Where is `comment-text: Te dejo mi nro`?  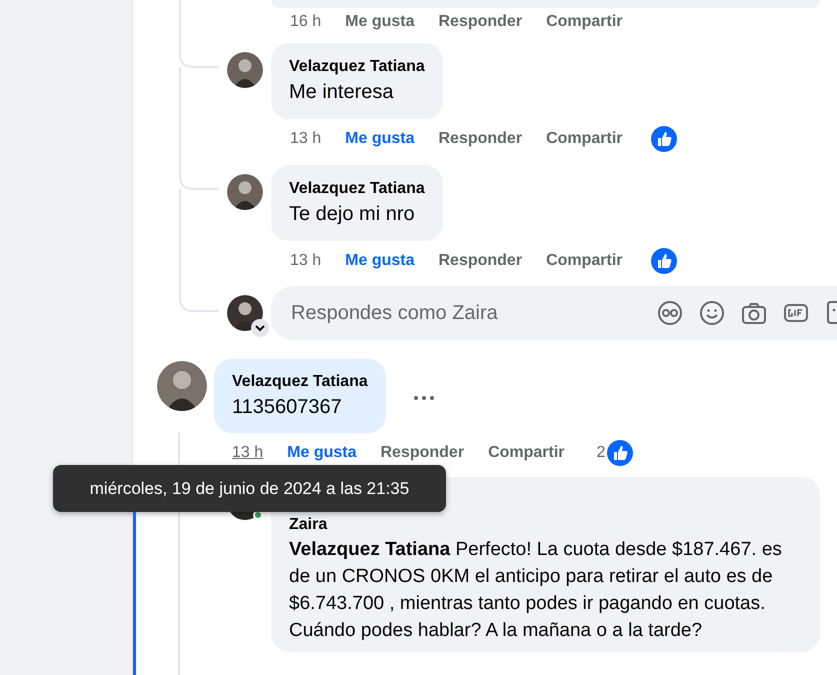 comment-text: Te dejo mi nro is located at coordinates (352, 214).